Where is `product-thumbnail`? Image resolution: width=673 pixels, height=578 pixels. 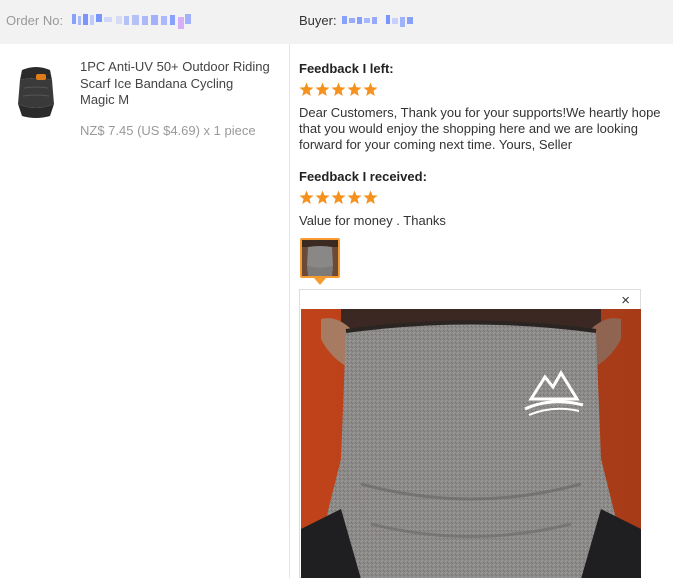
product-thumbnail is located at coordinates (36, 91).